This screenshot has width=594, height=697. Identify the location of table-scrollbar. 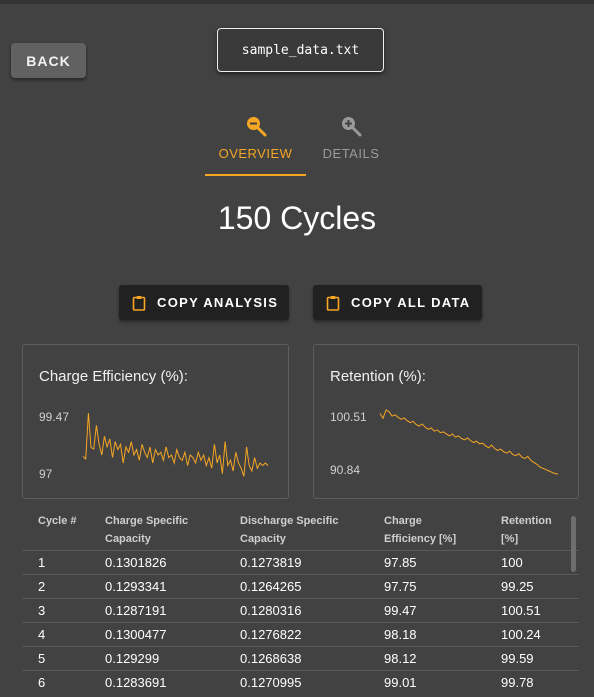
(573, 544).